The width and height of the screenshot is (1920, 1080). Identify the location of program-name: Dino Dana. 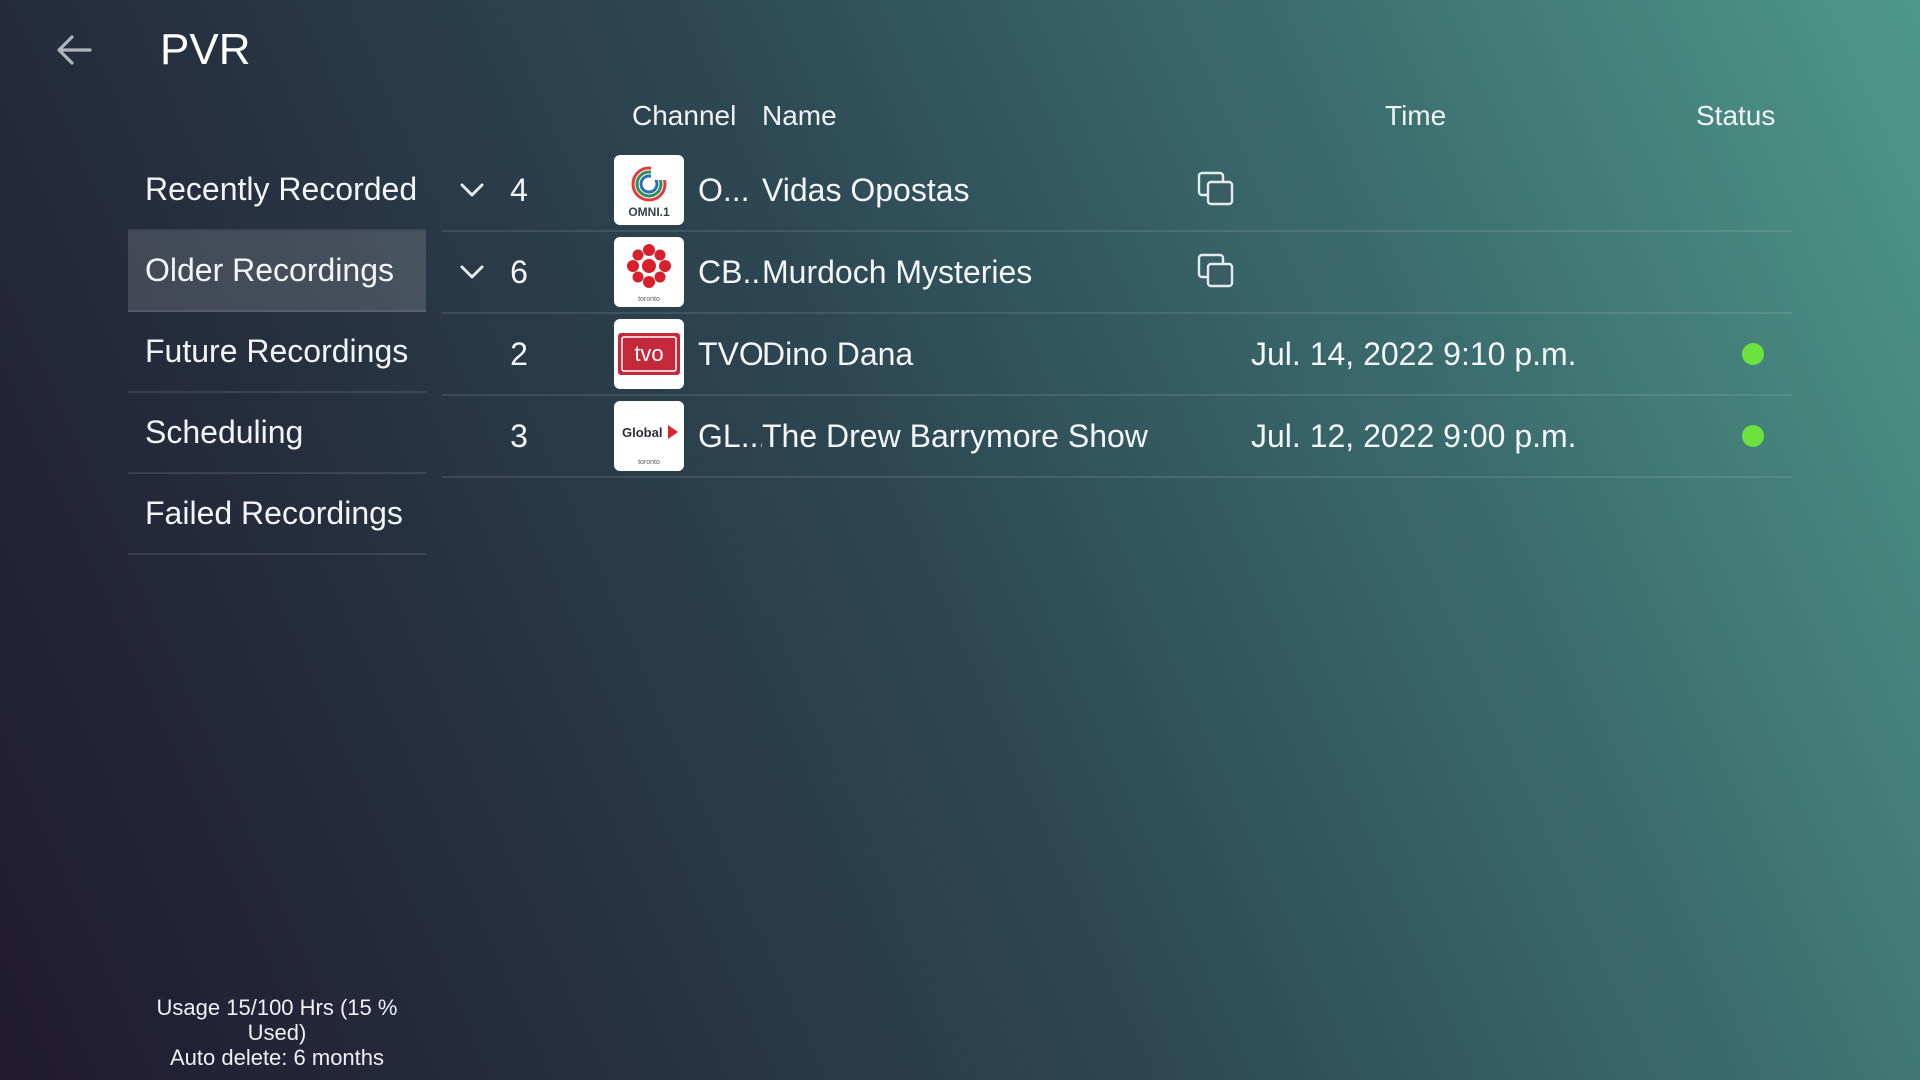
(838, 353).